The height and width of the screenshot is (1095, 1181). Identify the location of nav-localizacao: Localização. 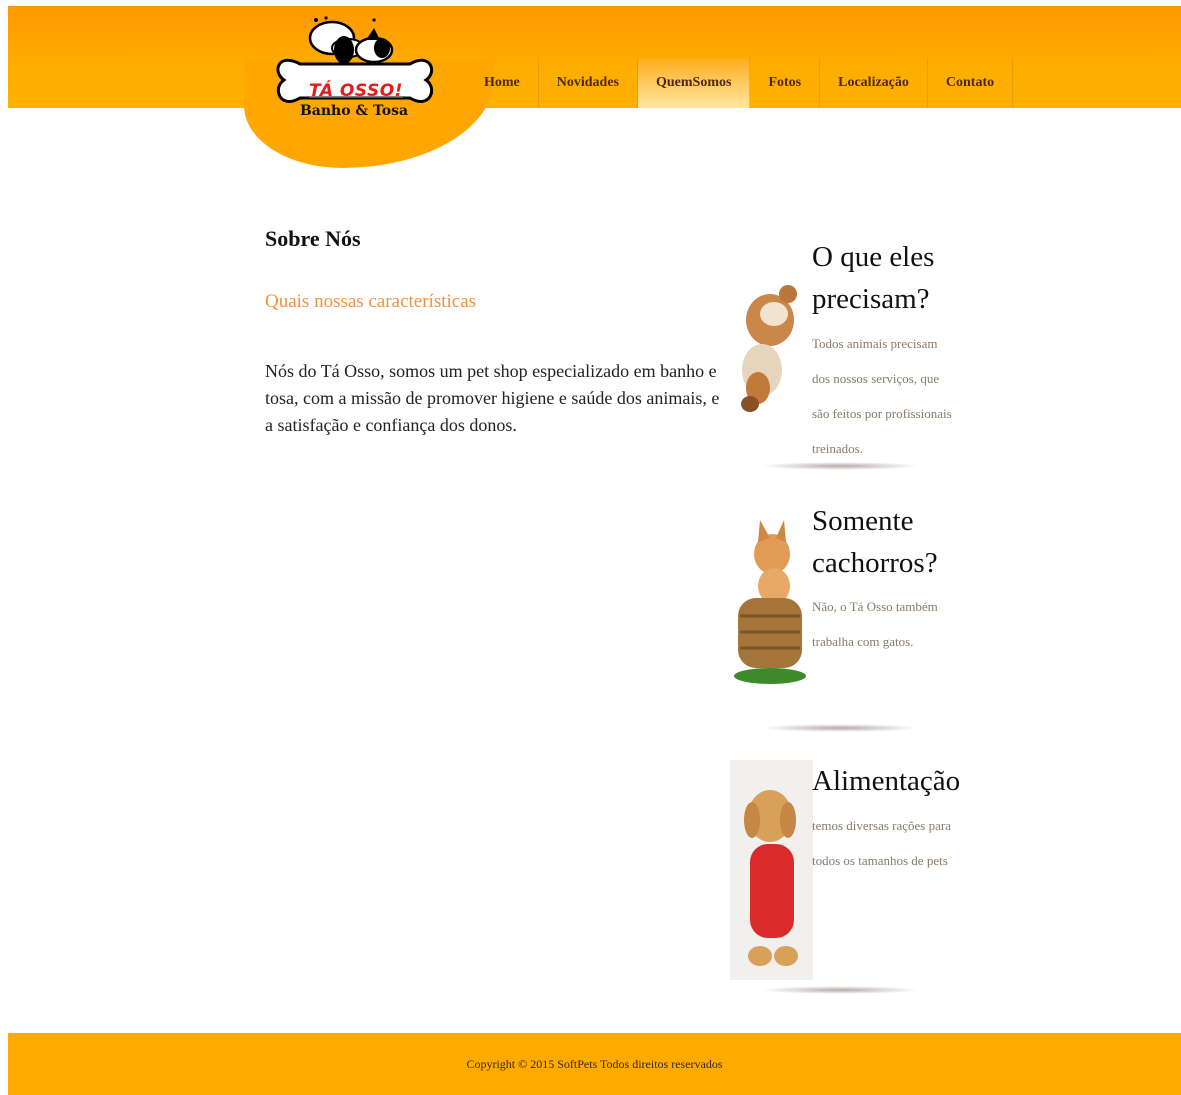
(874, 83).